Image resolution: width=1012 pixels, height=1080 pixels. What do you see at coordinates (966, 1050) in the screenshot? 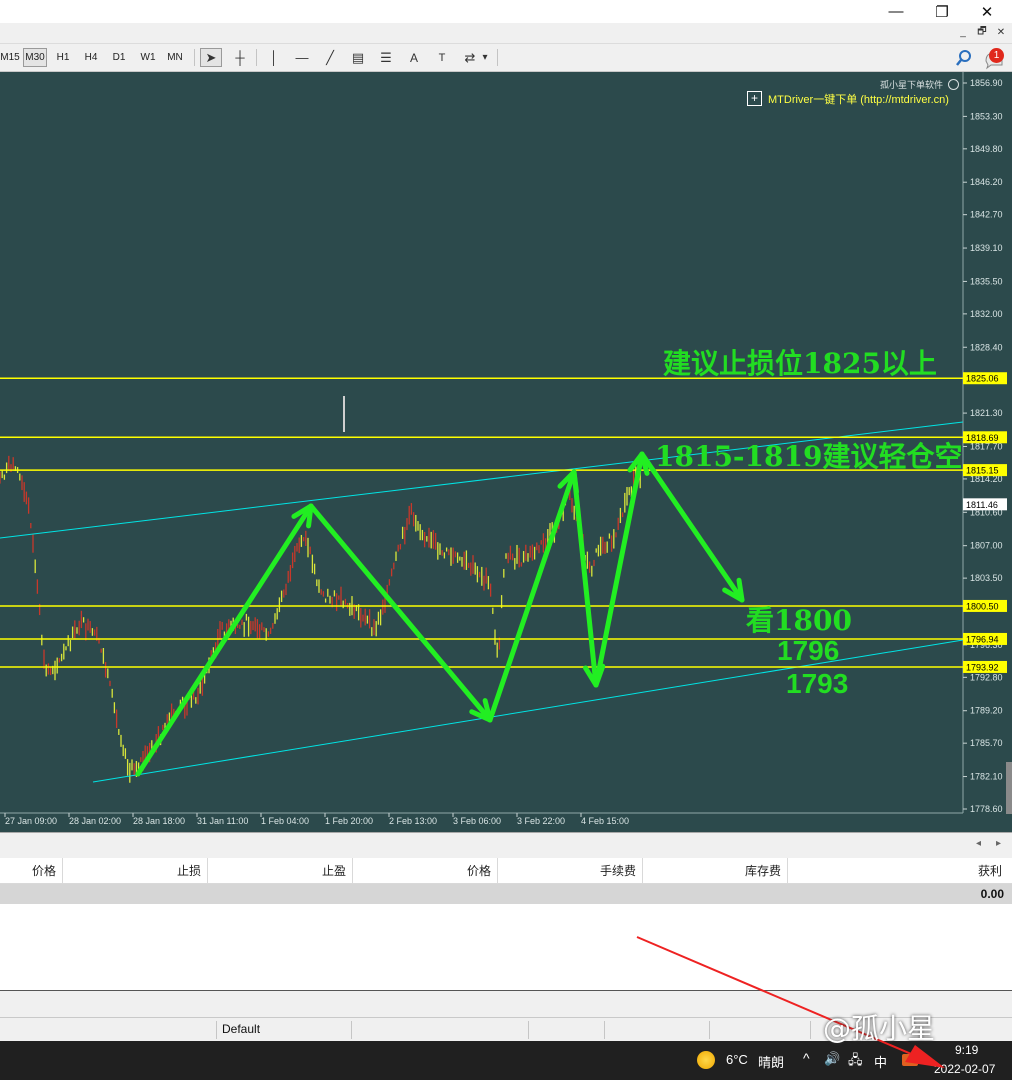
I see `clock-time: 9:19` at bounding box center [966, 1050].